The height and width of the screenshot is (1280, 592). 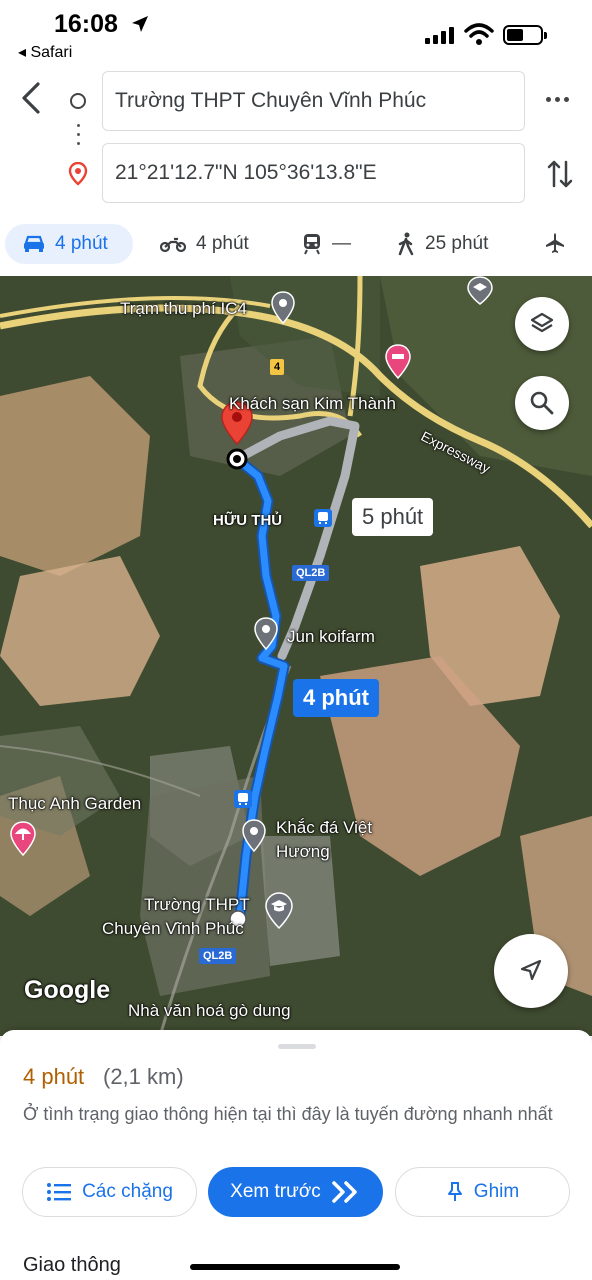 I want to click on double-chevron-icon, so click(x=344, y=1192).